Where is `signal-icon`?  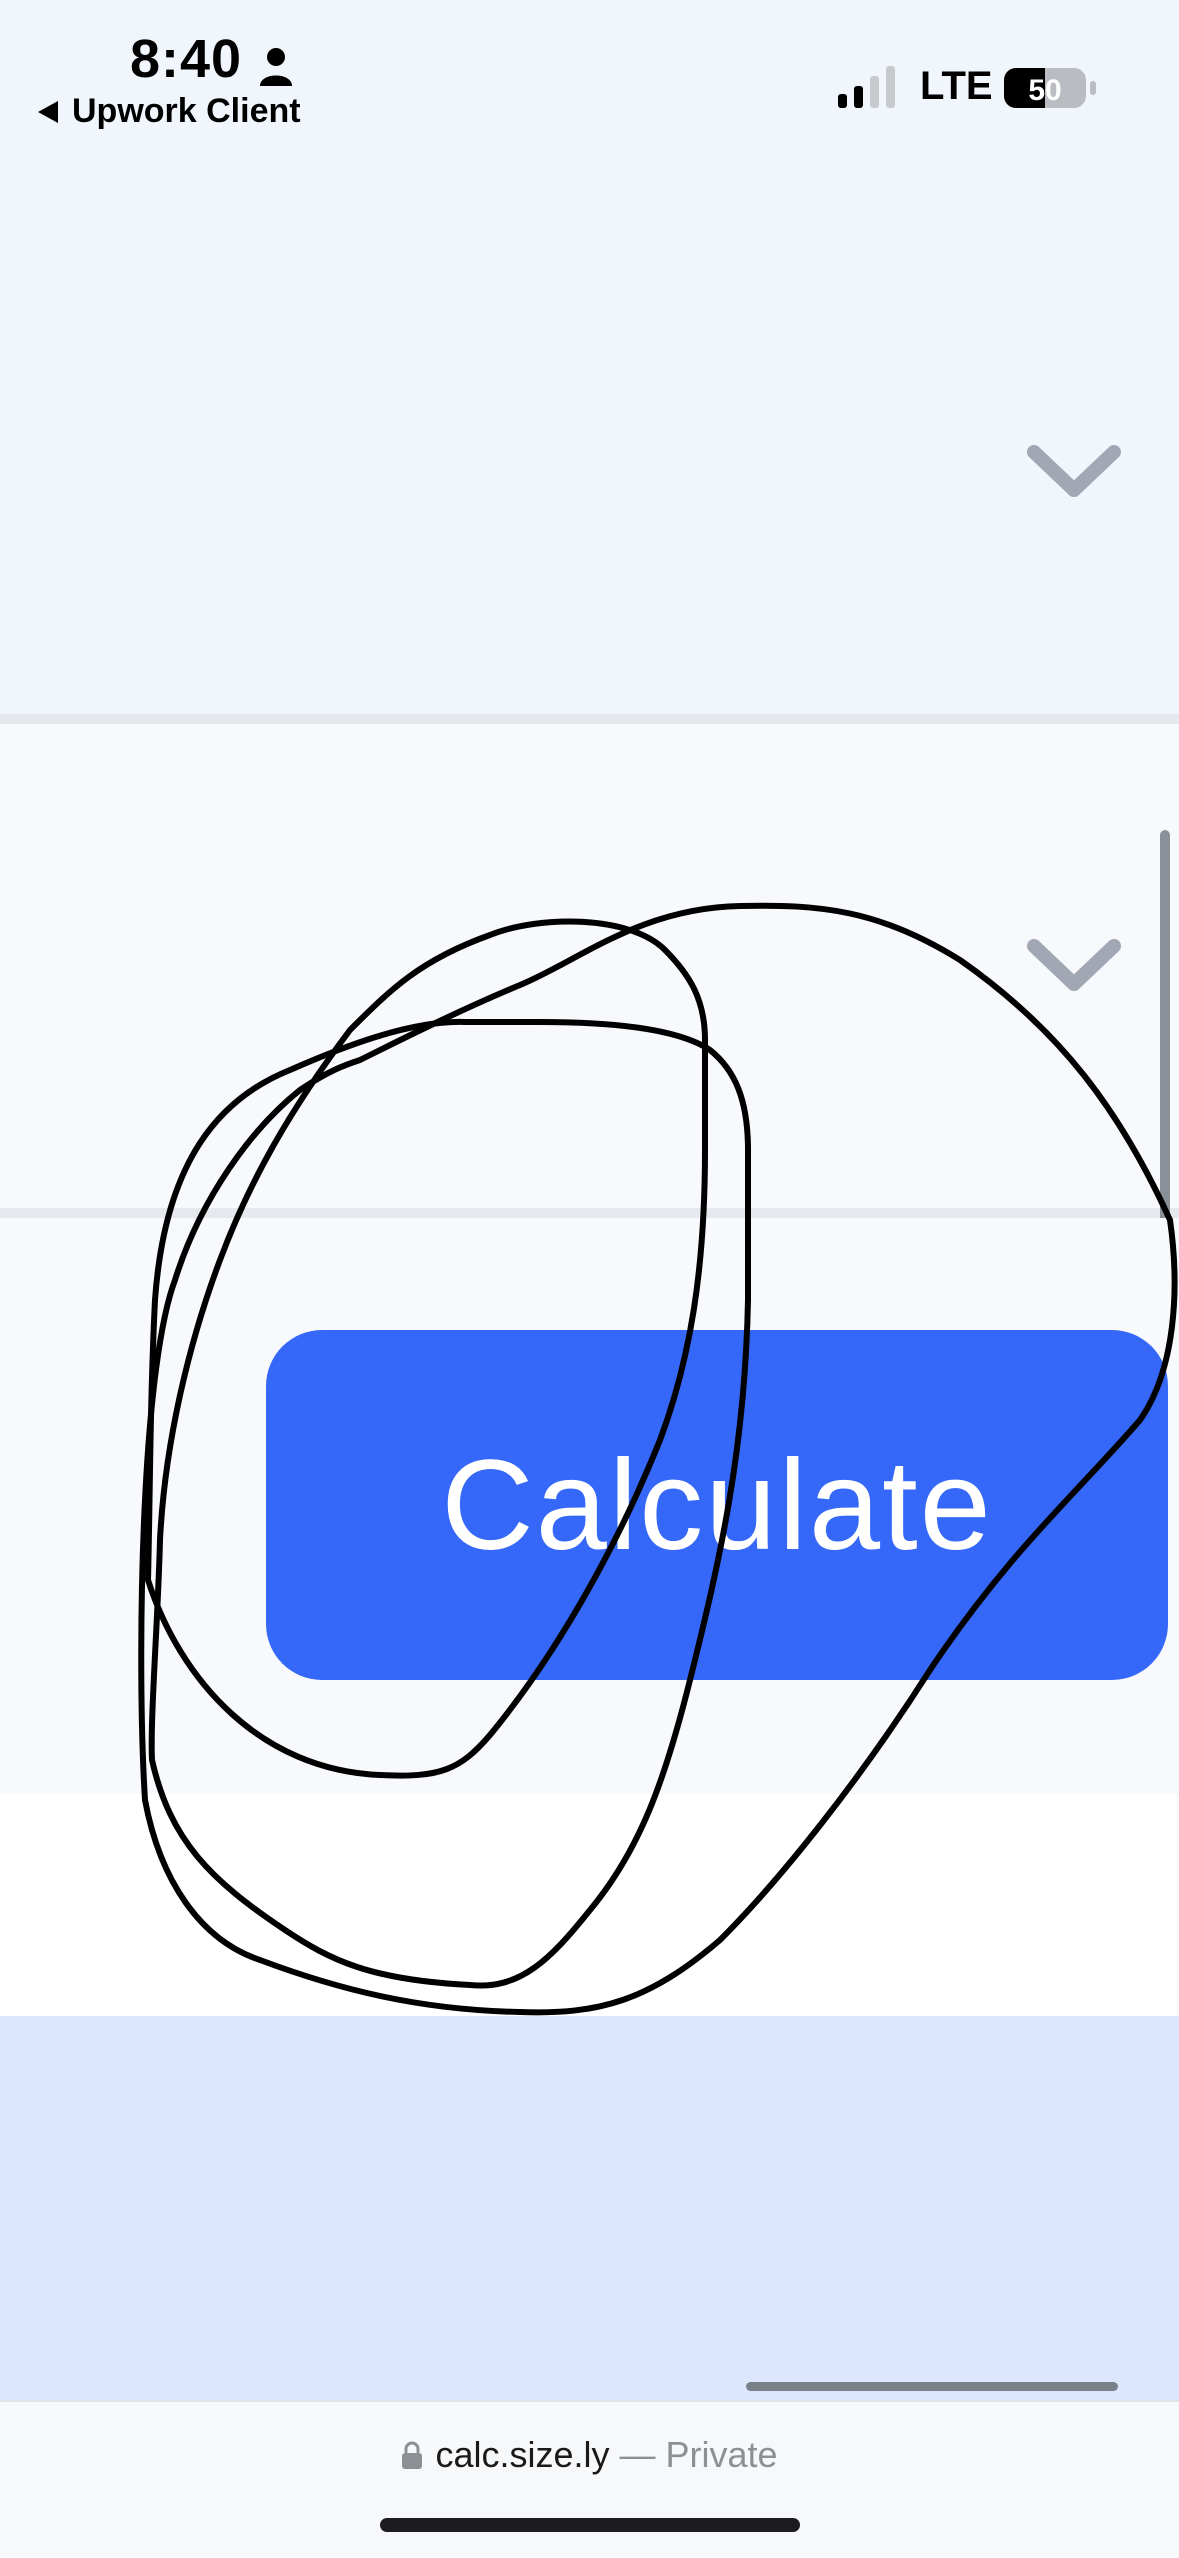
signal-icon is located at coordinates (866, 87).